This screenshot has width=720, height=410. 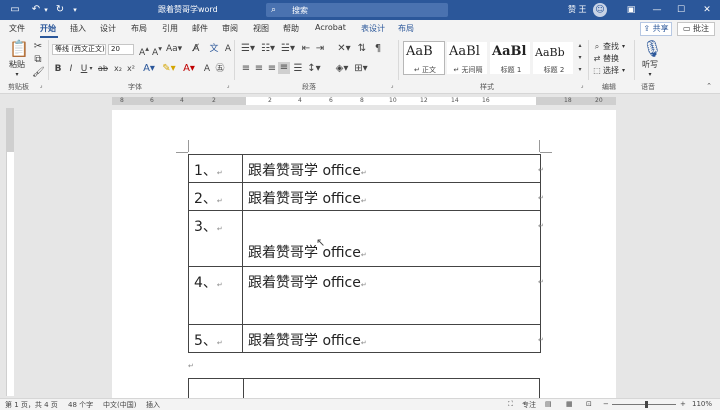 I want to click on clipboard-launcher-icon: ⌟, so click(x=41, y=86).